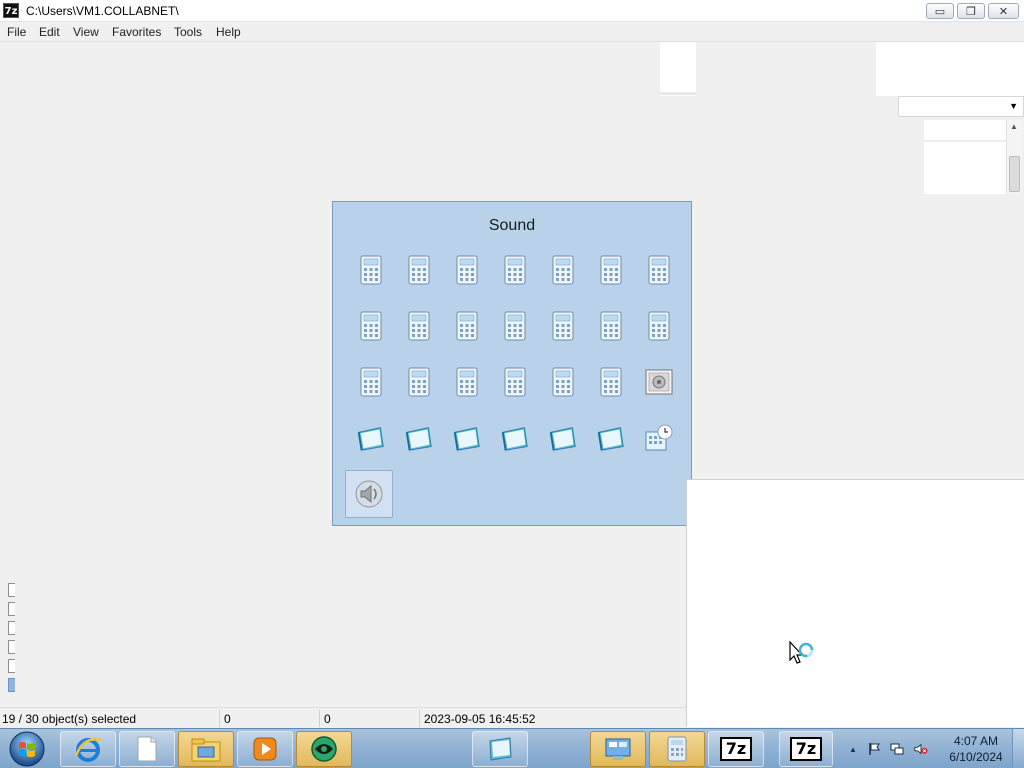 The height and width of the screenshot is (768, 1024). What do you see at coordinates (369, 494) in the screenshot?
I see `sound-icon` at bounding box center [369, 494].